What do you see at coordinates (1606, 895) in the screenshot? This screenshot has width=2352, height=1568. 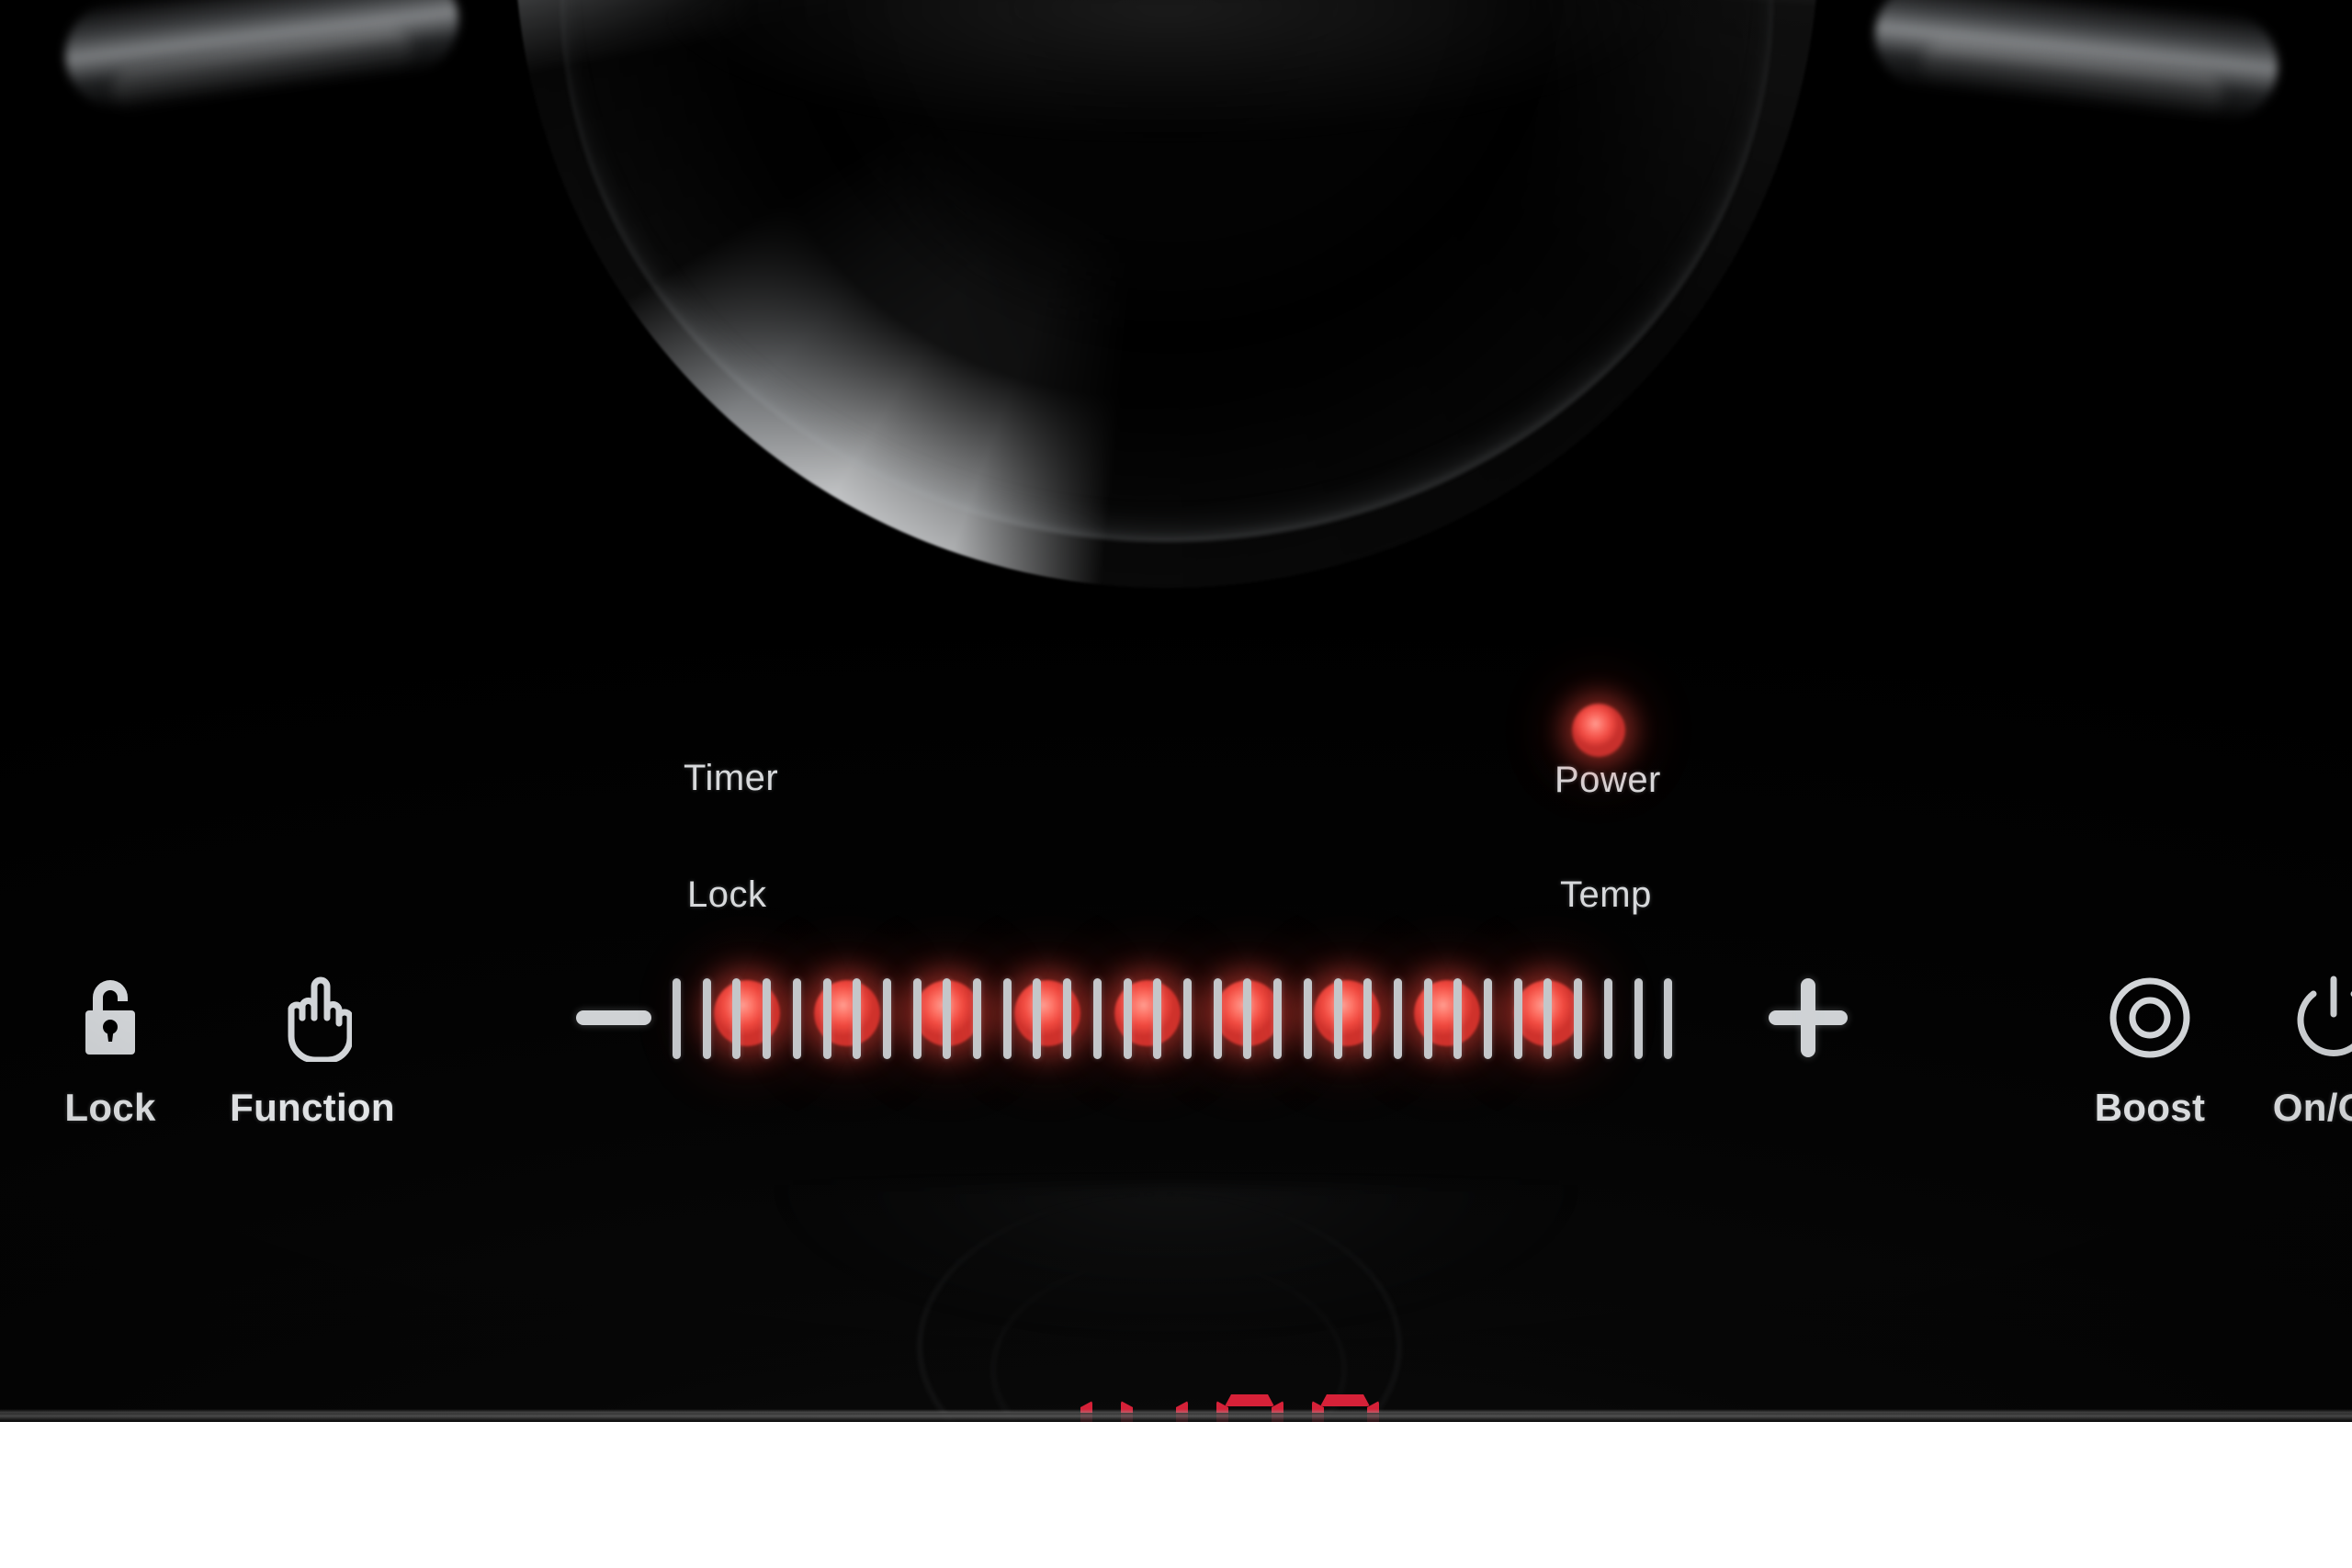 I see `indicator-label-temp: Temp` at bounding box center [1606, 895].